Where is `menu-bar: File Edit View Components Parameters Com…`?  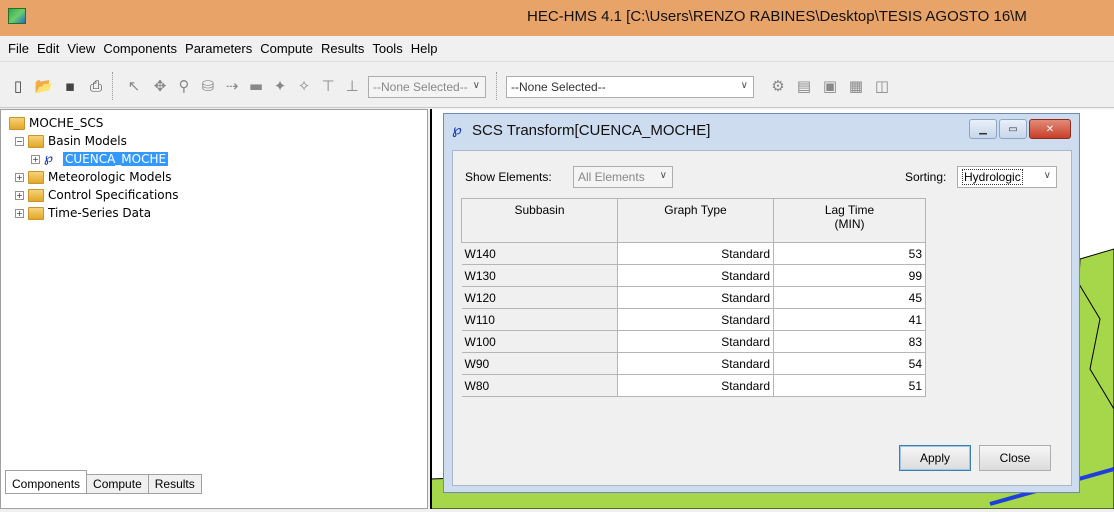 menu-bar: File Edit View Components Parameters Com… is located at coordinates (557, 49).